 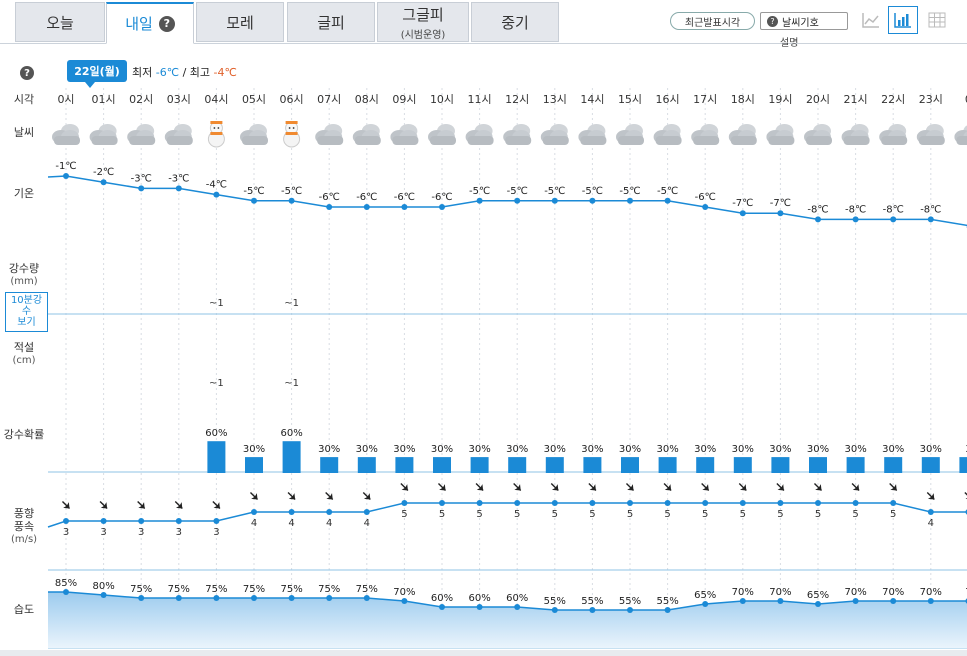 I want to click on hour-label: 0시, so click(x=65, y=99).